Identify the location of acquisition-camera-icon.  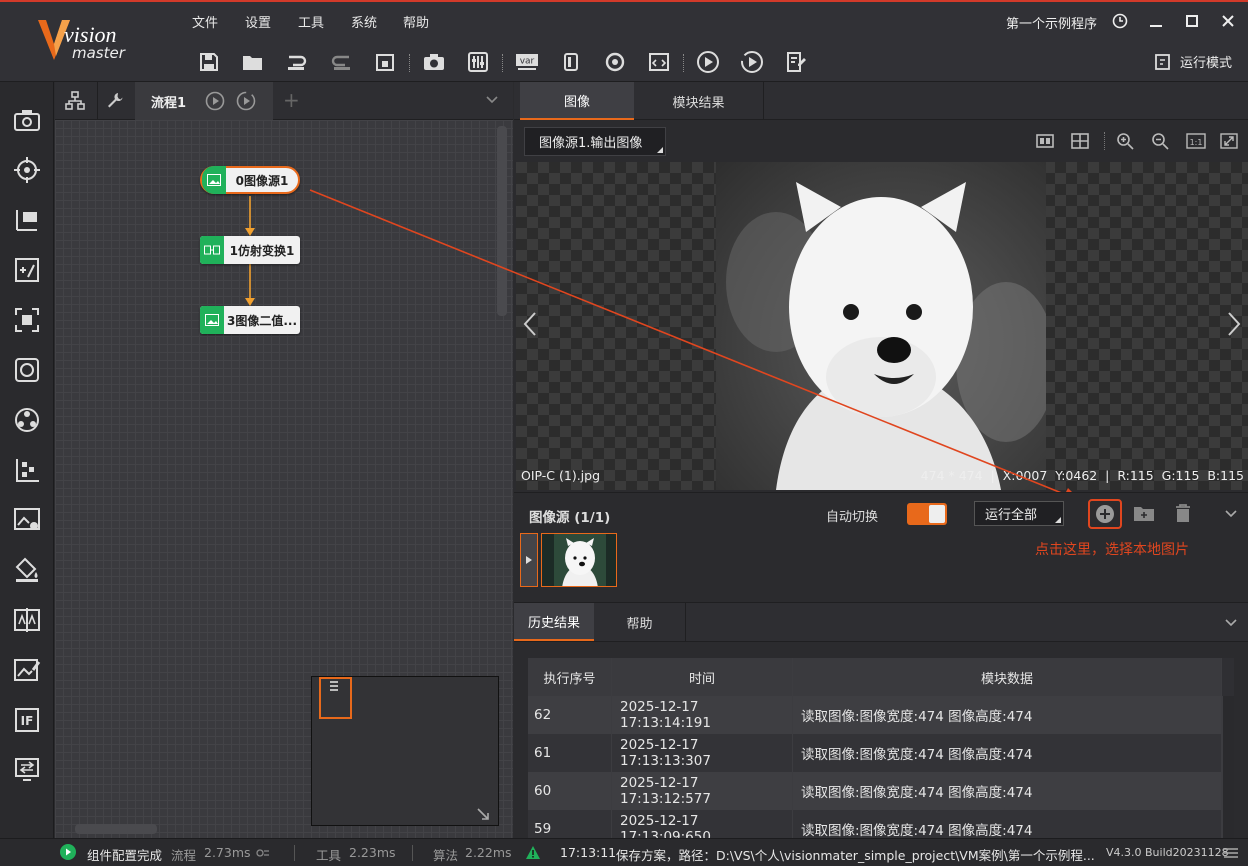
(27, 120).